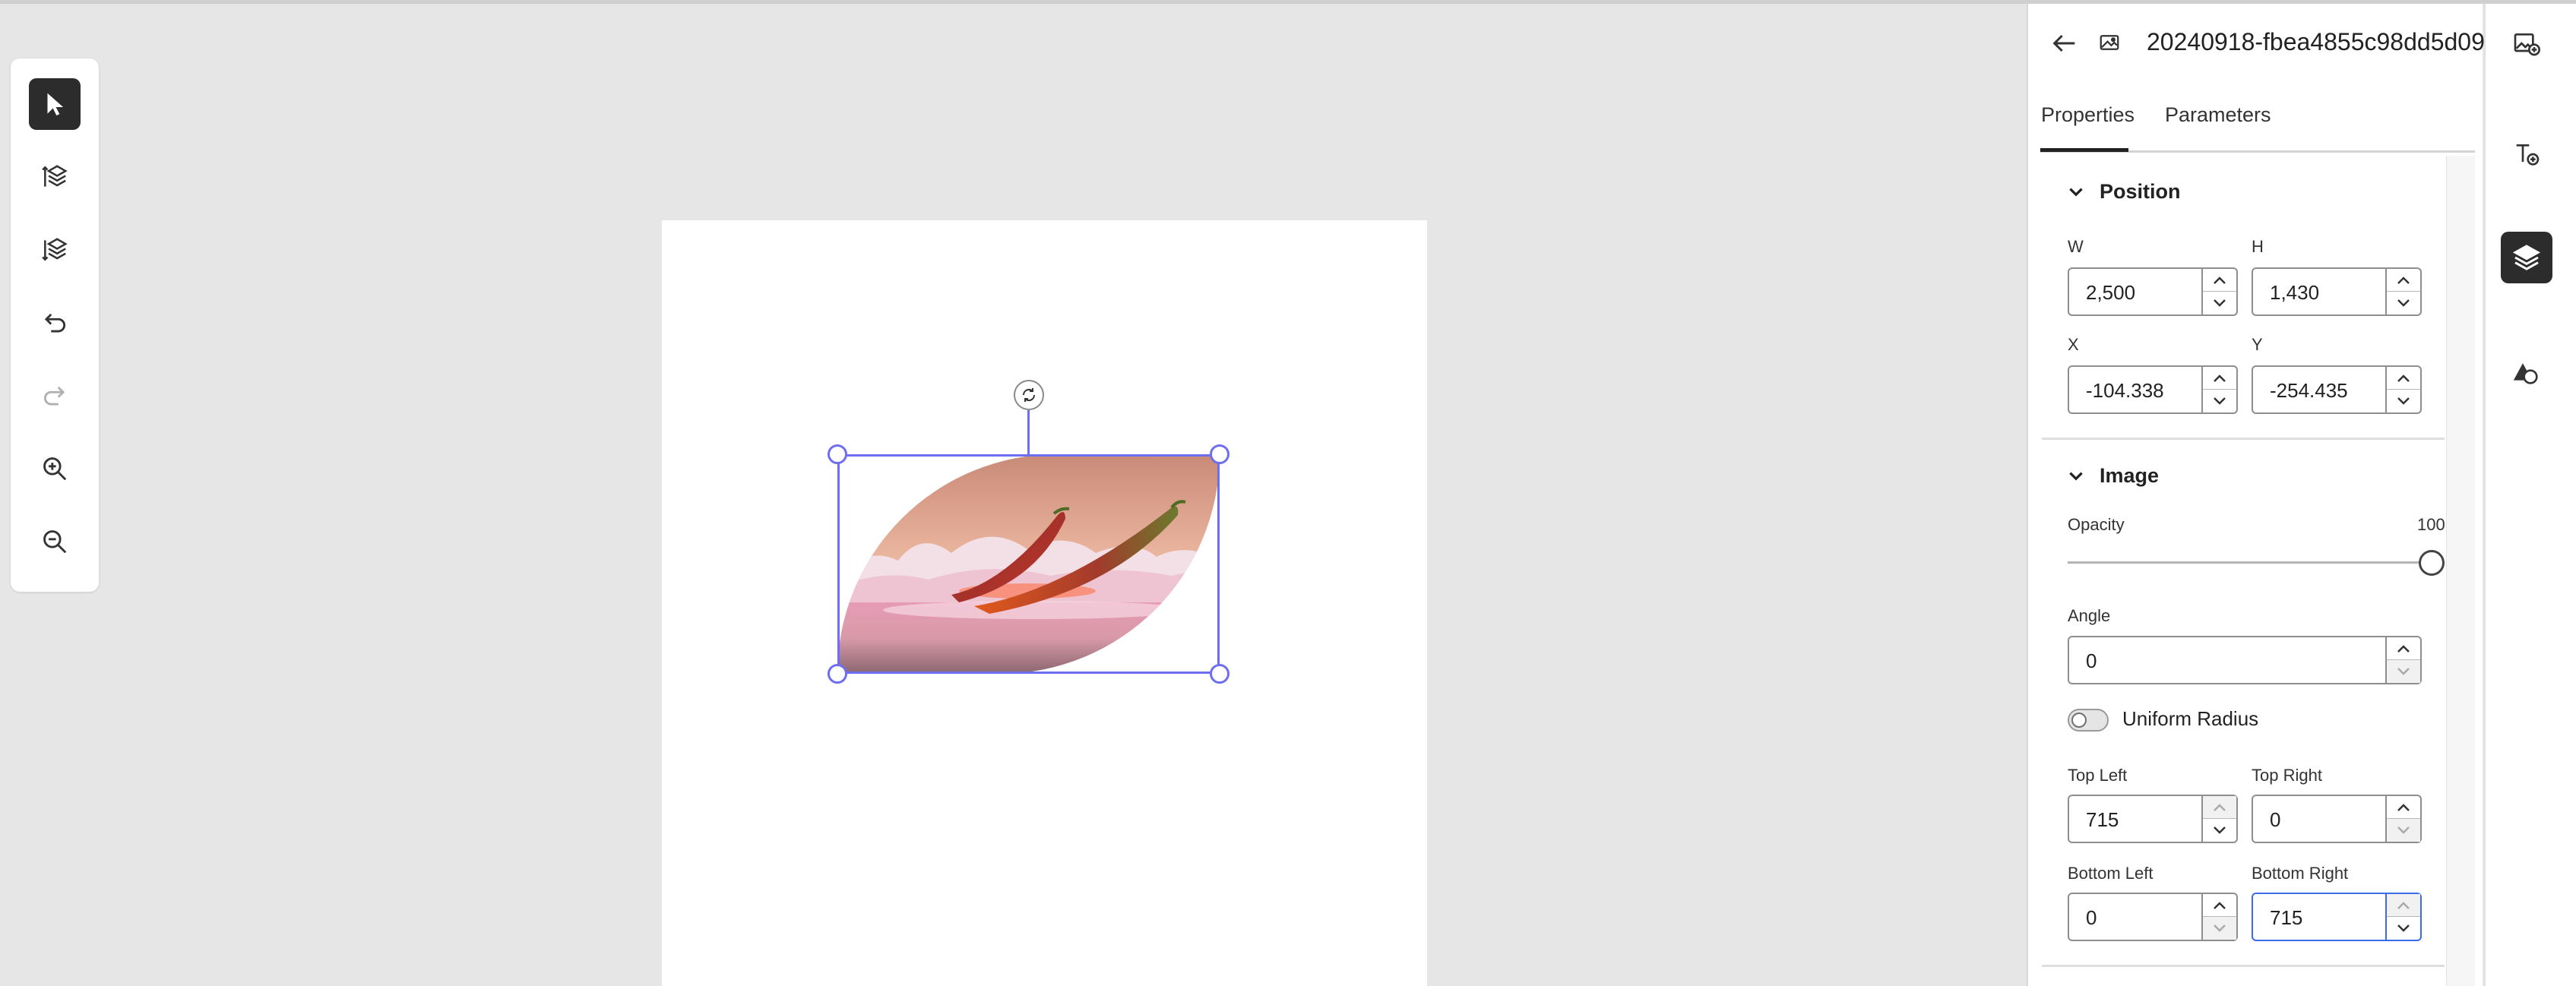 The height and width of the screenshot is (986, 2576). I want to click on x-increment, so click(2219, 378).